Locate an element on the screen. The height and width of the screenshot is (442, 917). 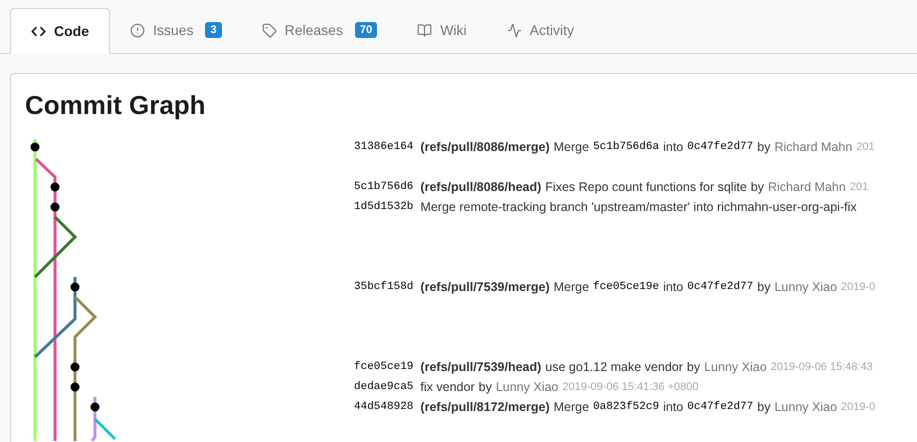
commit-date: 2019-09-06 15:48:43 is located at coordinates (821, 367).